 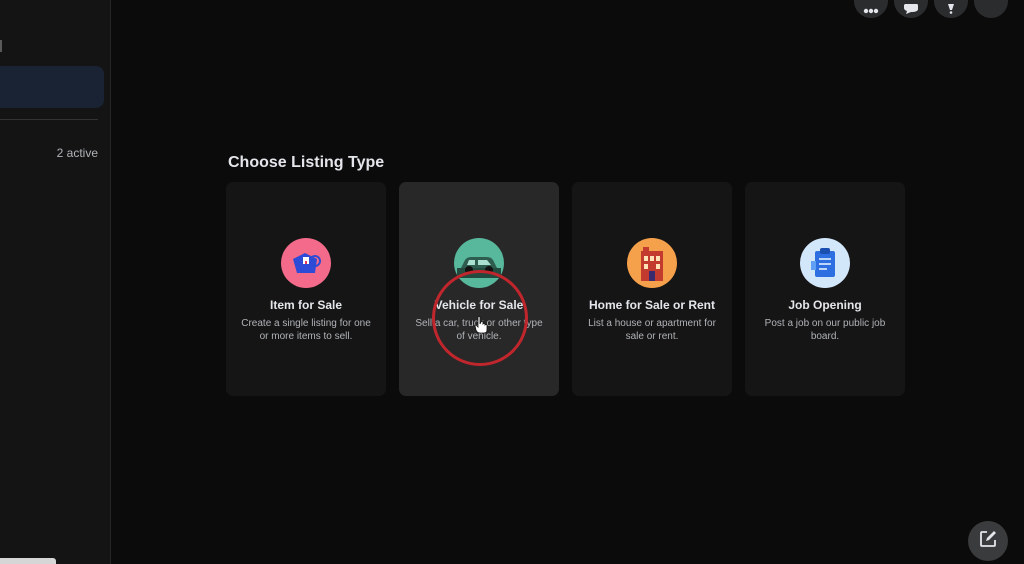 I want to click on account-icon, so click(x=991, y=9).